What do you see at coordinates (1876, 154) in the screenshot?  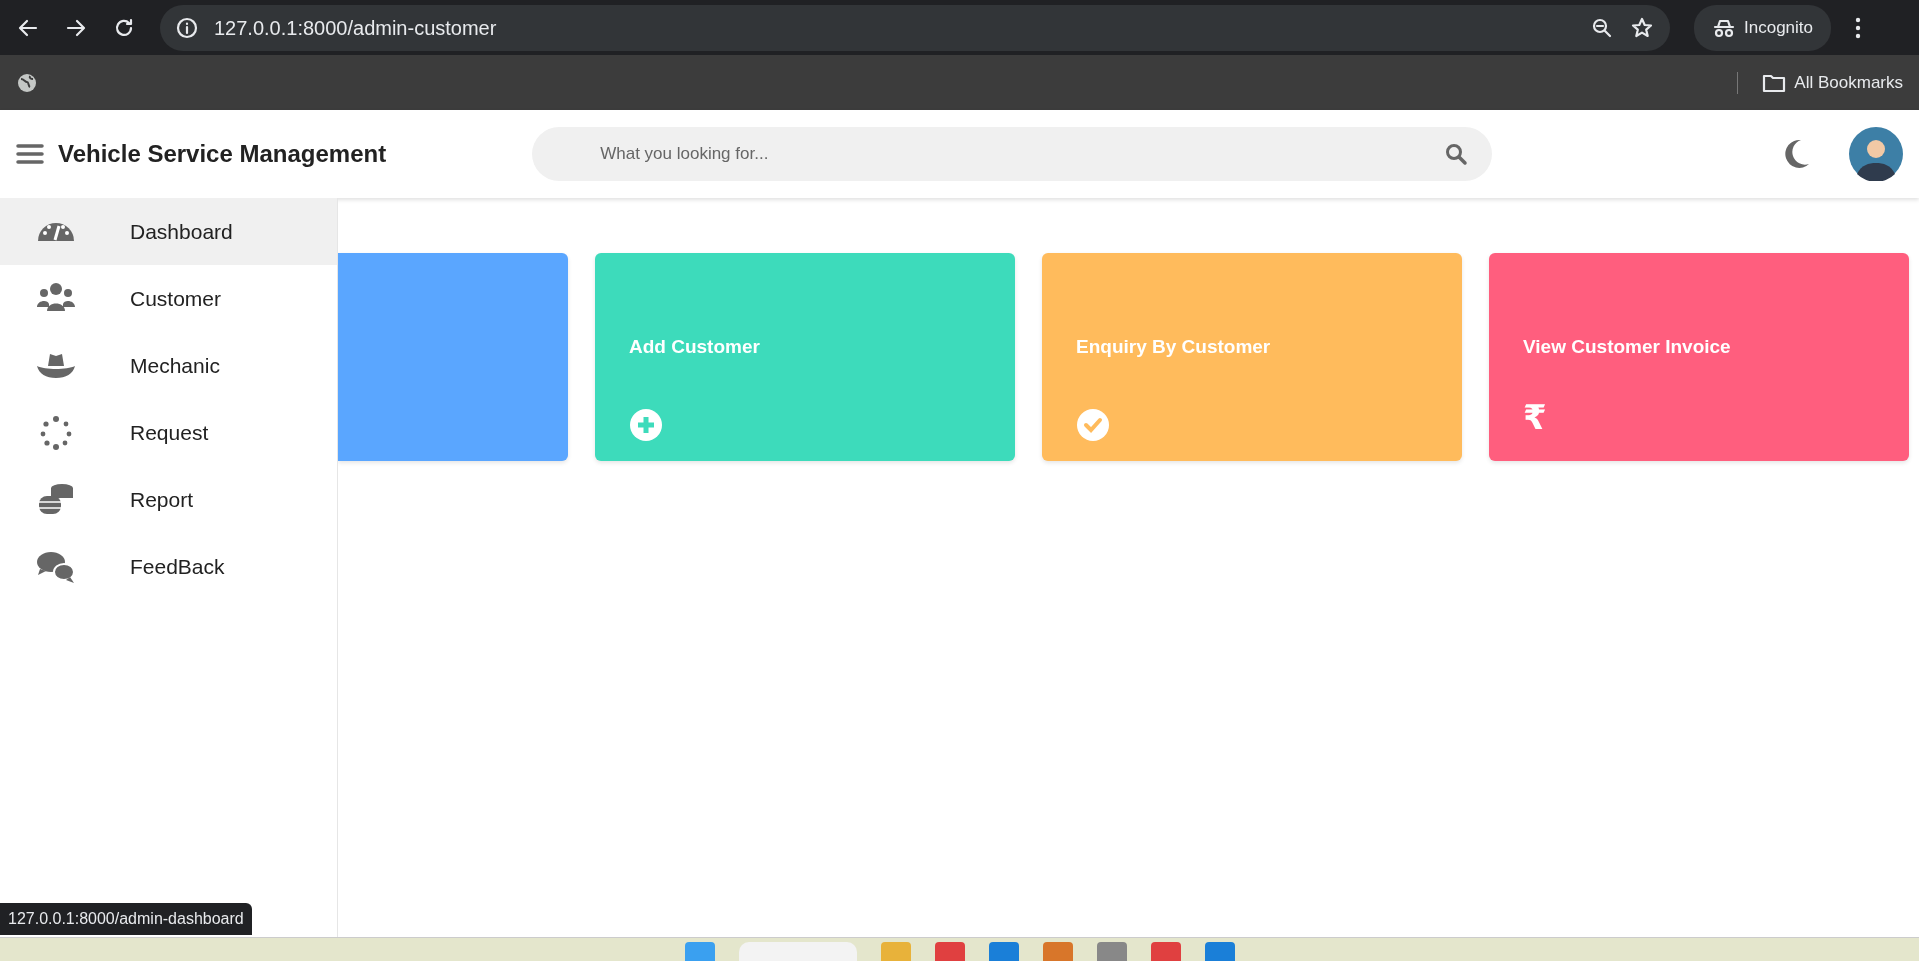 I see `avatar` at bounding box center [1876, 154].